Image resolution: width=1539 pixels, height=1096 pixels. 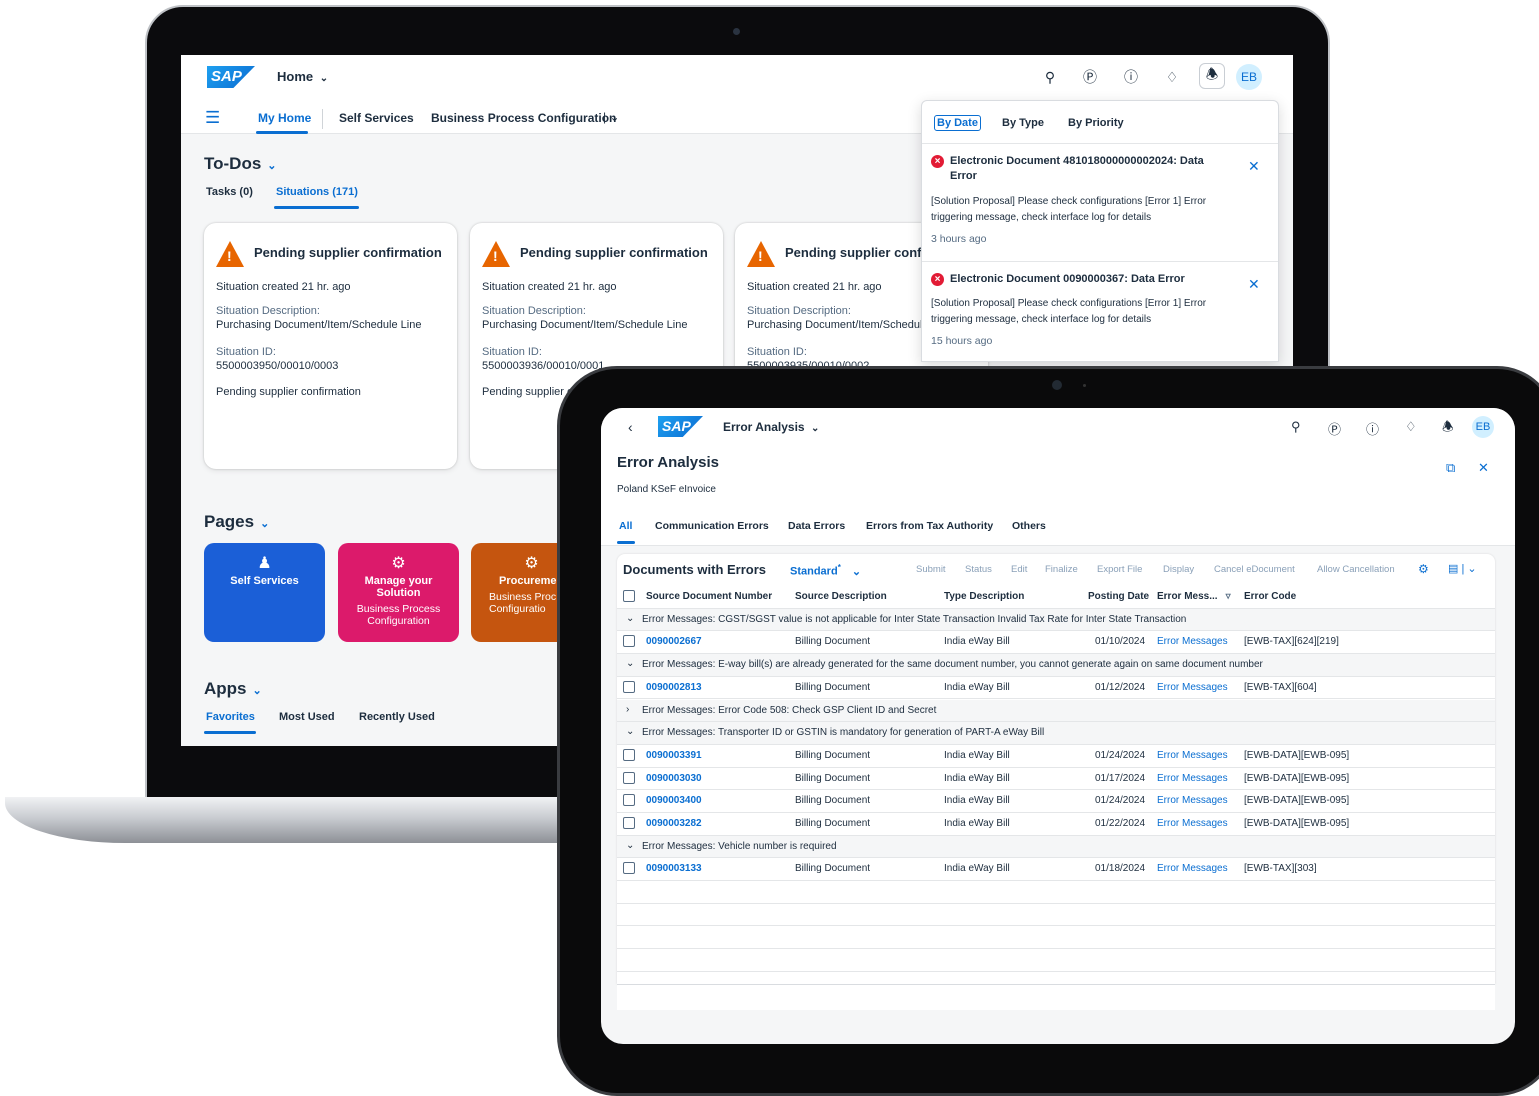 What do you see at coordinates (984, 596) in the screenshot?
I see `col-type-description: Type Description` at bounding box center [984, 596].